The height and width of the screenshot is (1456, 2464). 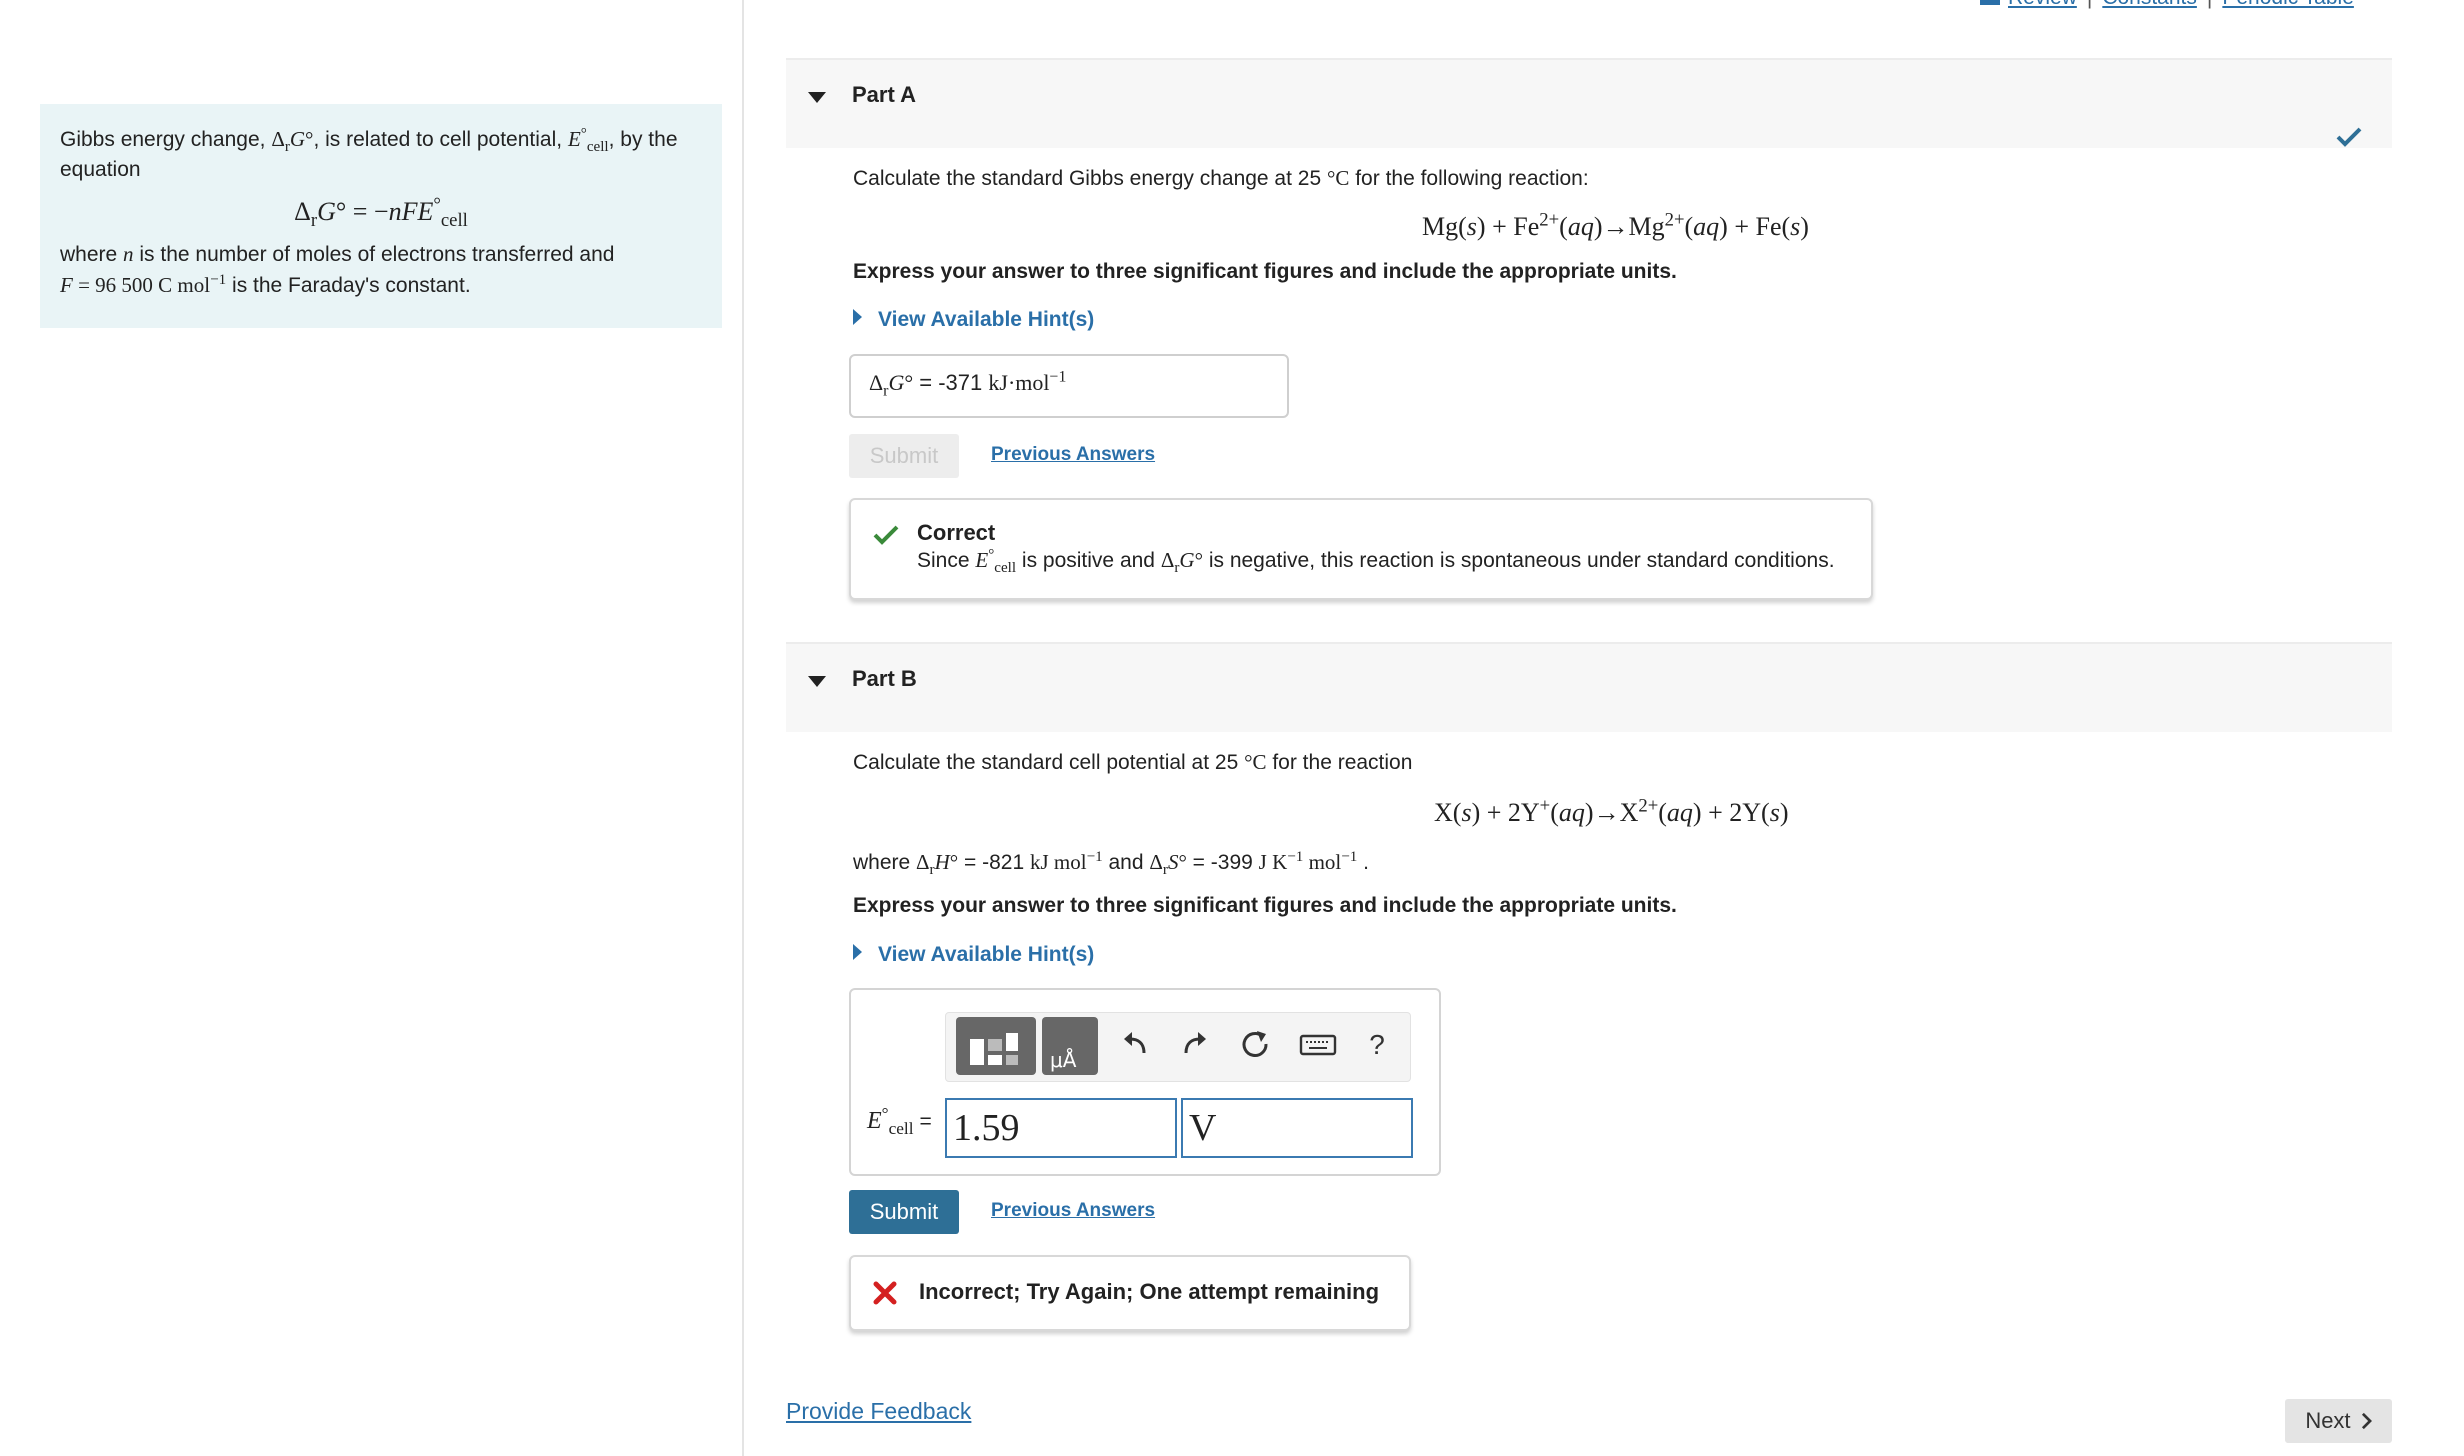 I want to click on part-b-reaction: X(s) + 2Y+(aq)→X2+(aq) + 2Y(s), so click(x=1611, y=811).